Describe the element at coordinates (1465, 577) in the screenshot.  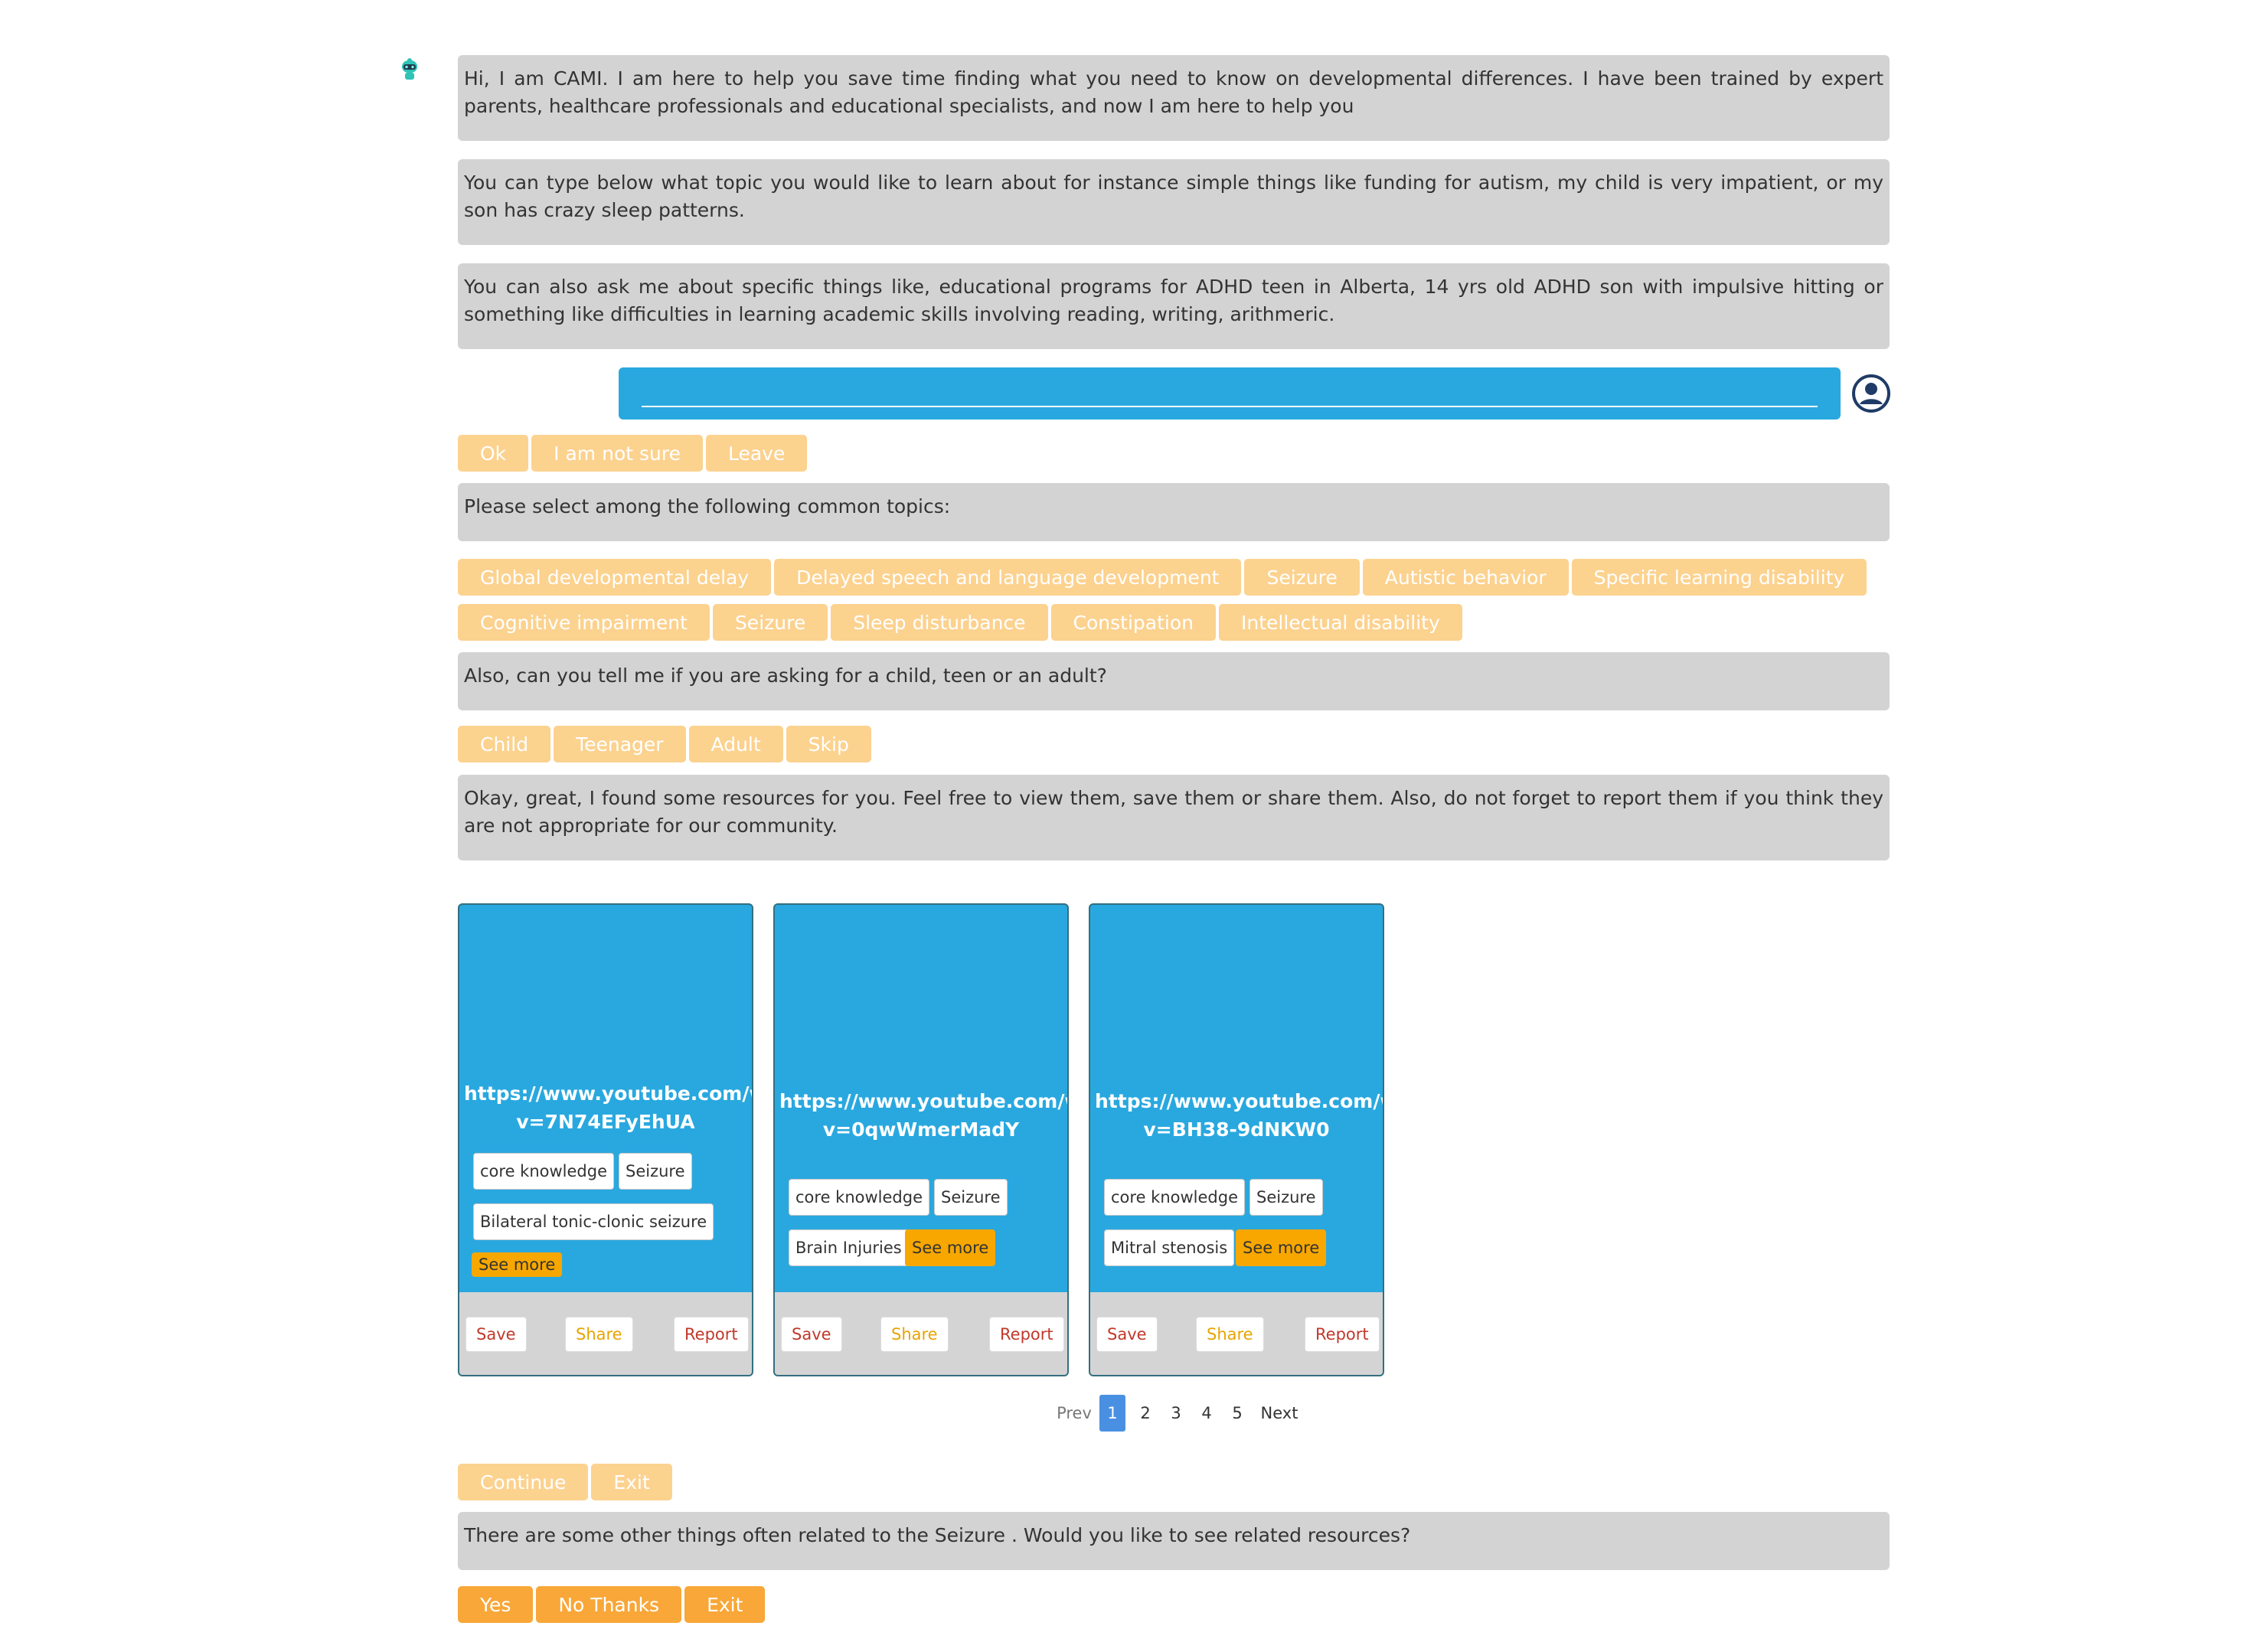
I see `topic-autistic-behavior: Autistic behavior` at that location.